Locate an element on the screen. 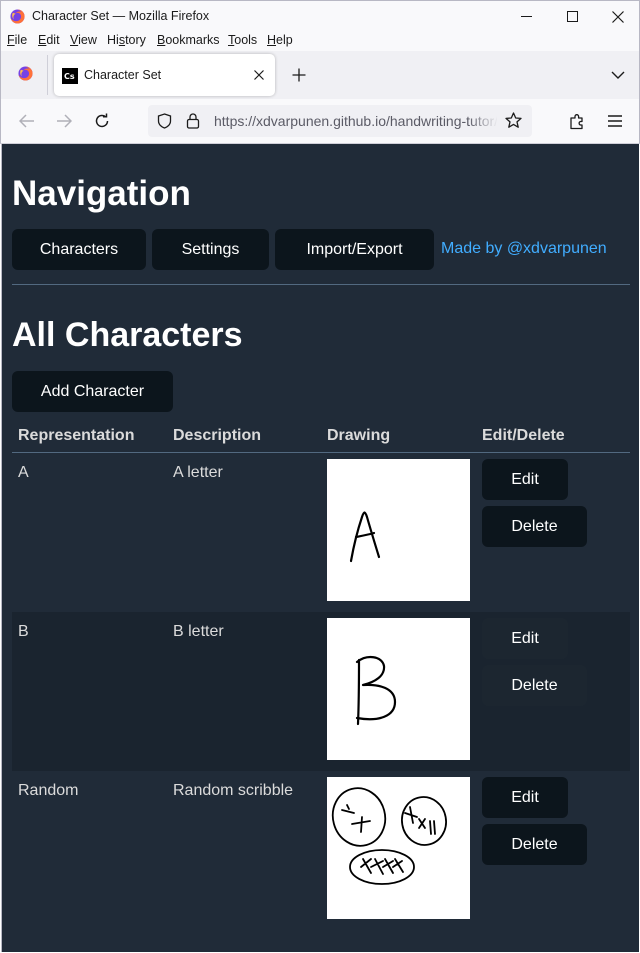  menu-bookmarks-rest: ookmarks is located at coordinates (192, 40).